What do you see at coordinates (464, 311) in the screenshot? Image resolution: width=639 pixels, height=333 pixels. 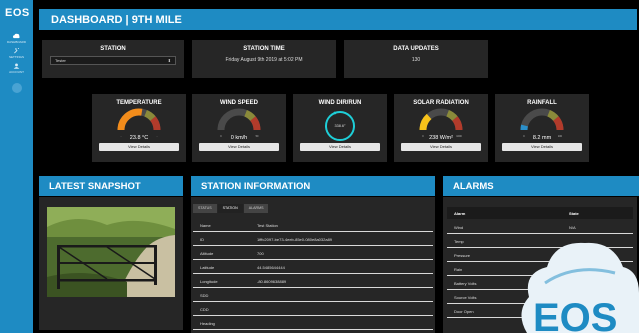 I see `alarm-name: Door Open` at bounding box center [464, 311].